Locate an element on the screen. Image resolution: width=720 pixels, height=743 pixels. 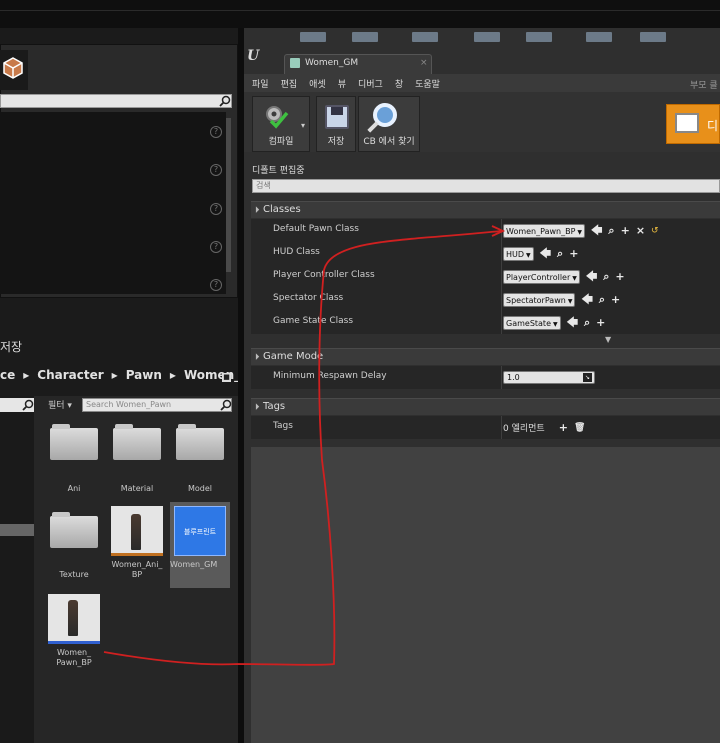
find-in-cb-button: CB 에서 찾기 is located at coordinates (389, 124).